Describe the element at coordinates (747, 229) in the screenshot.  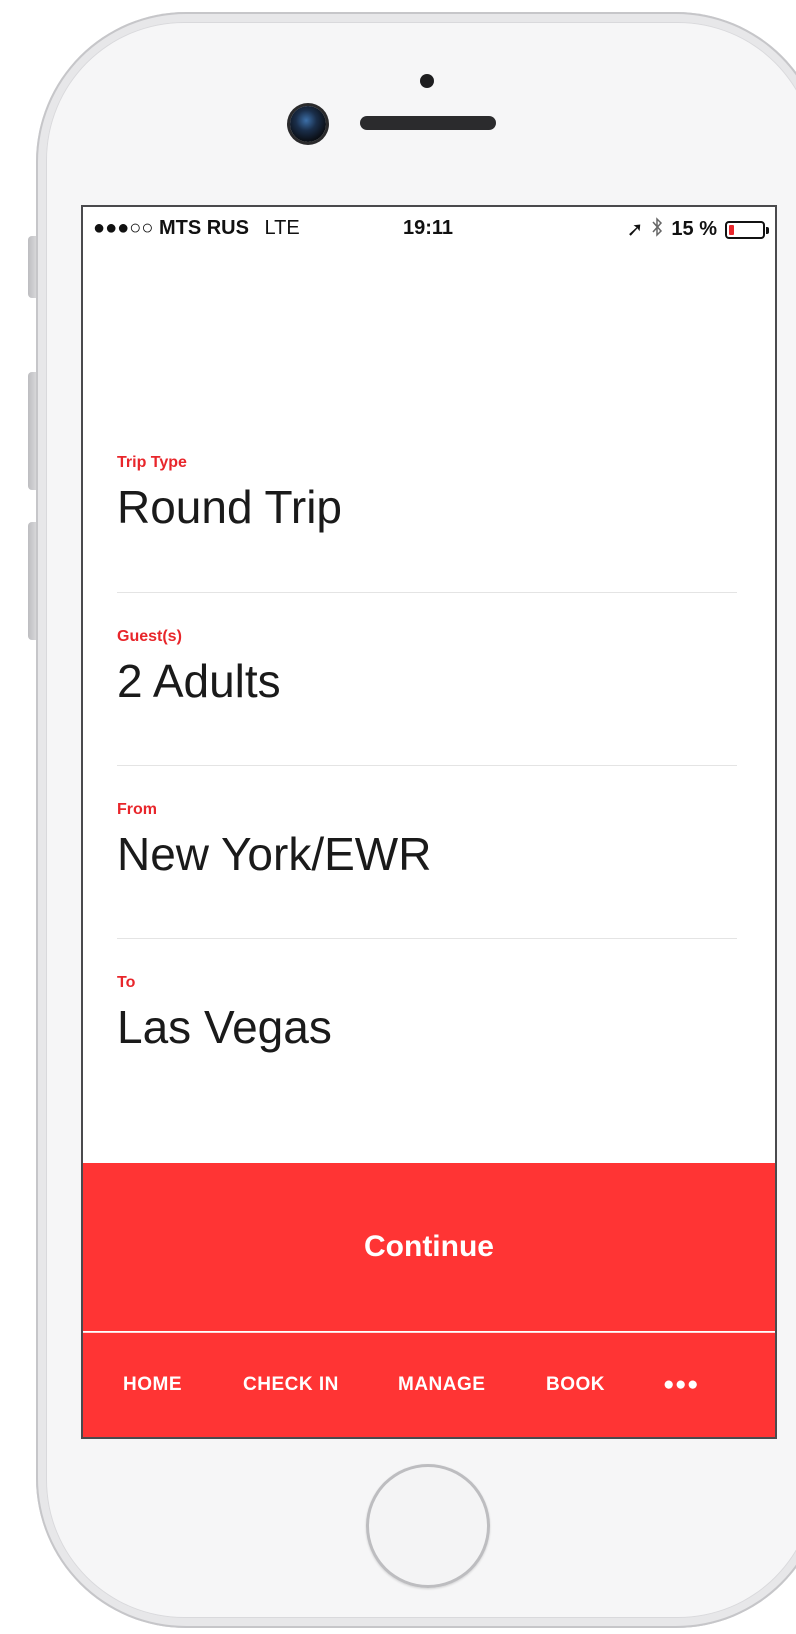
I see `battery-icon` at that location.